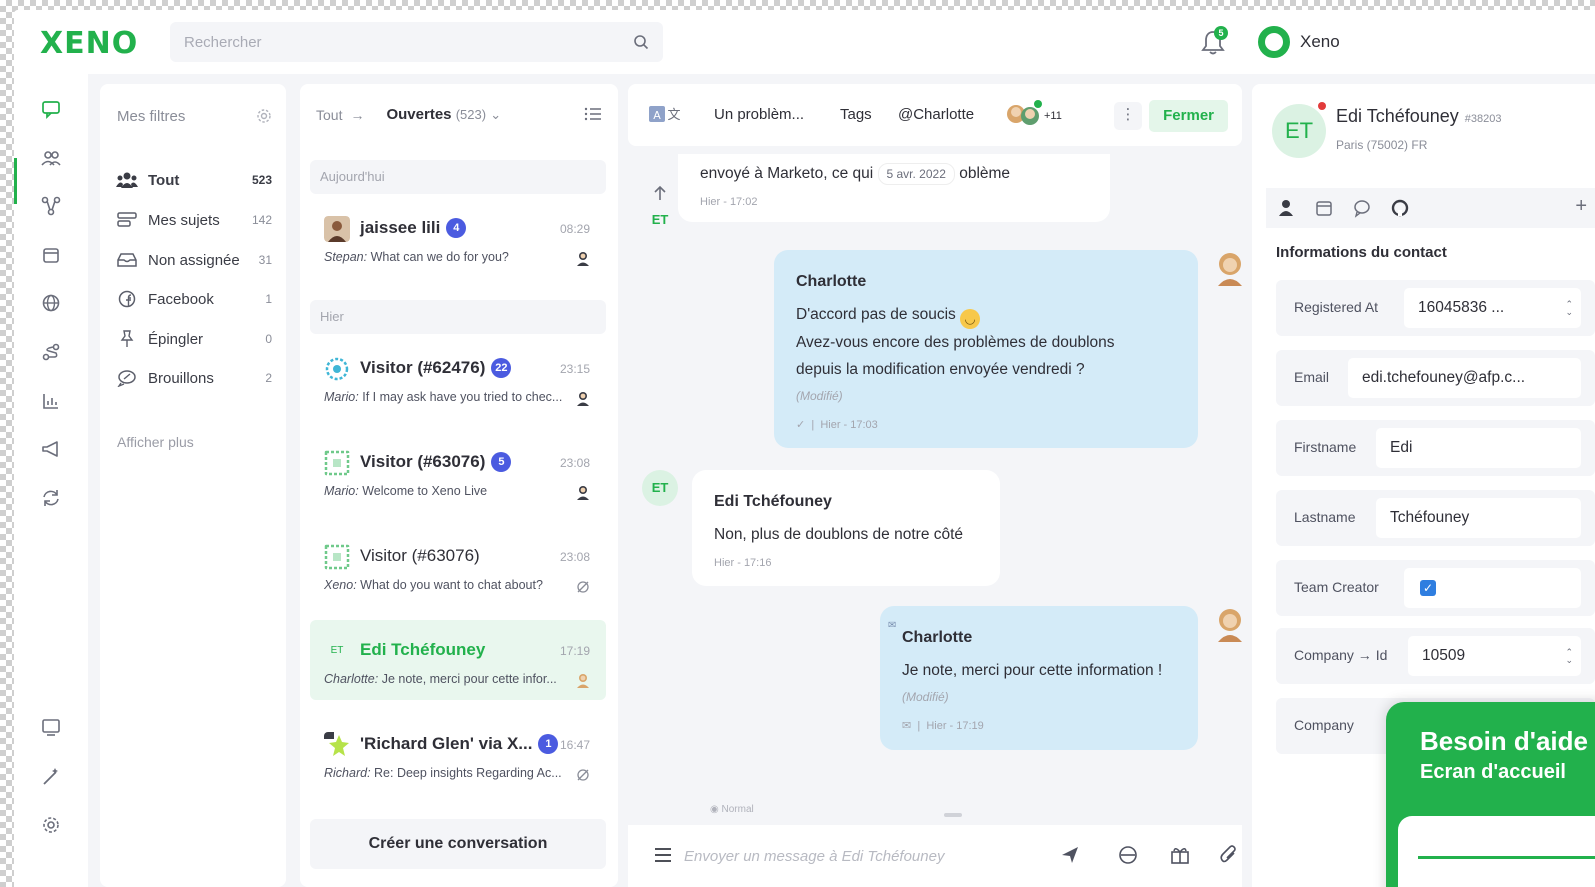 This screenshot has width=1595, height=887. I want to click on field-label: Lastname, so click(1325, 517).